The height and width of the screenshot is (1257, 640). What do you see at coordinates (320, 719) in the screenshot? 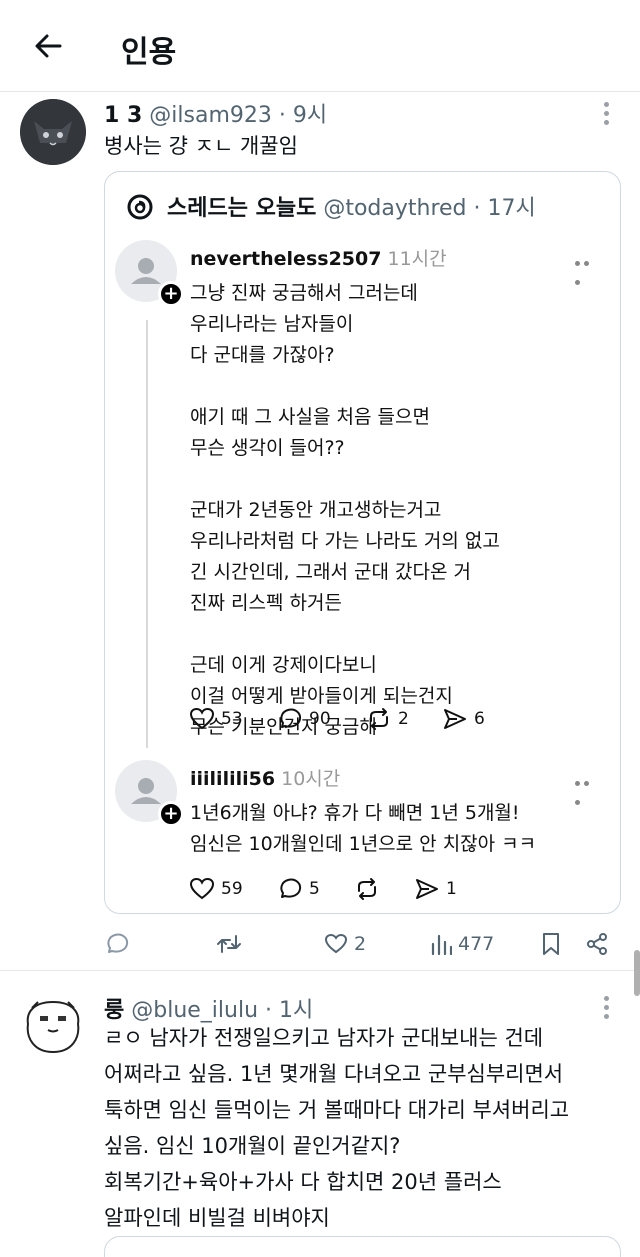
I see `reply-count: 90` at bounding box center [320, 719].